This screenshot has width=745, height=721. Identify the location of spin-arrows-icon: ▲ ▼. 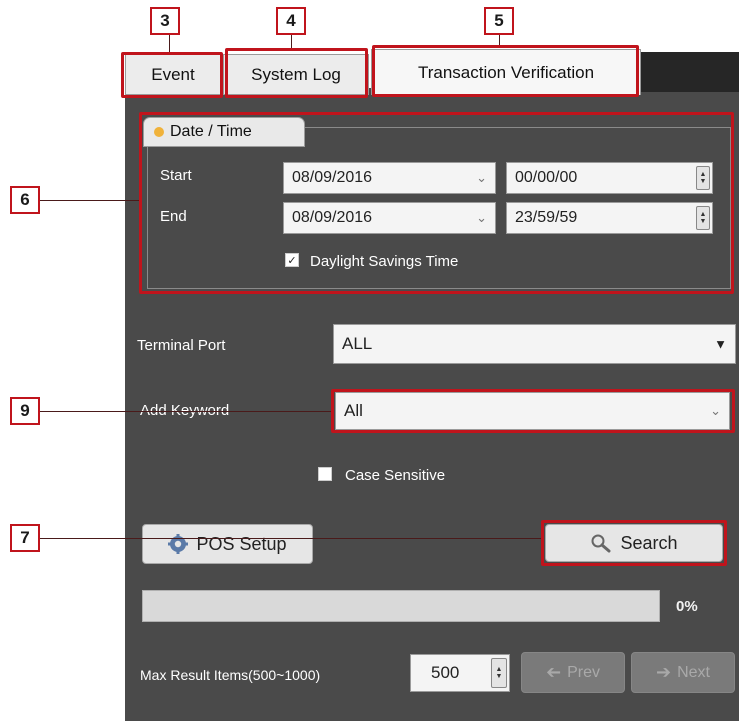
(499, 673).